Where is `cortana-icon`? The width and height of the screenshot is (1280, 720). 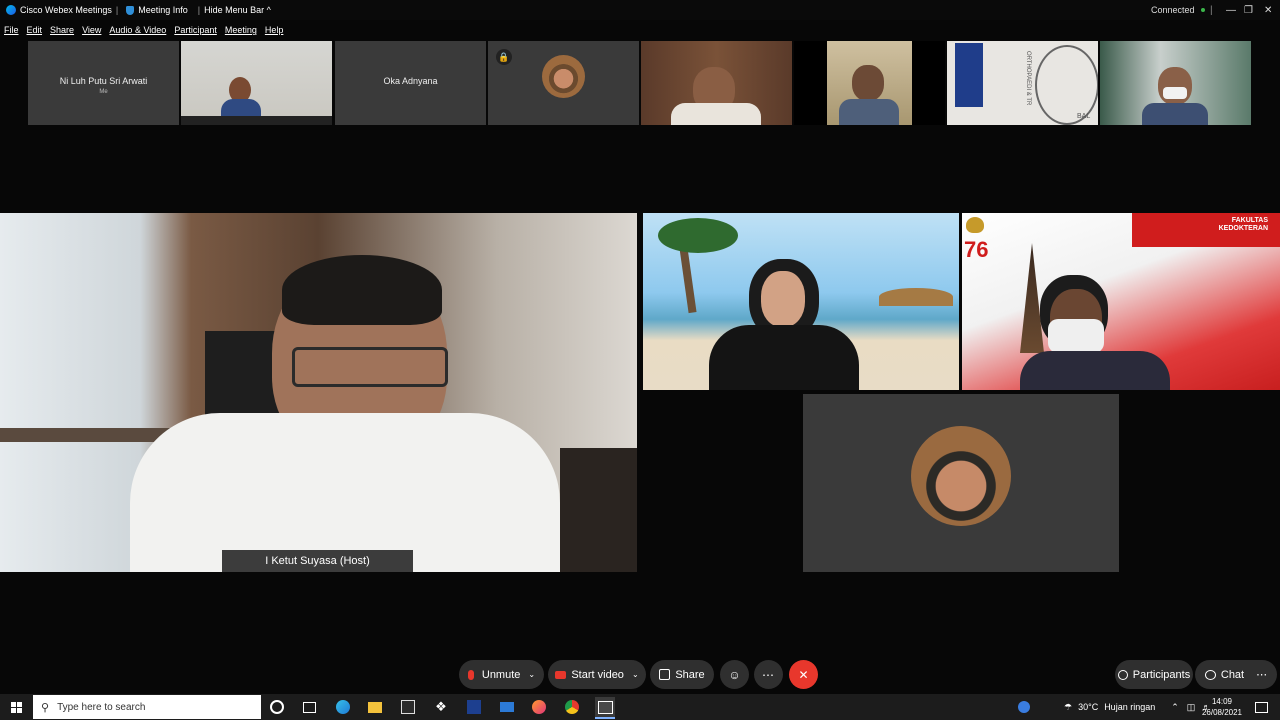 cortana-icon is located at coordinates (277, 707).